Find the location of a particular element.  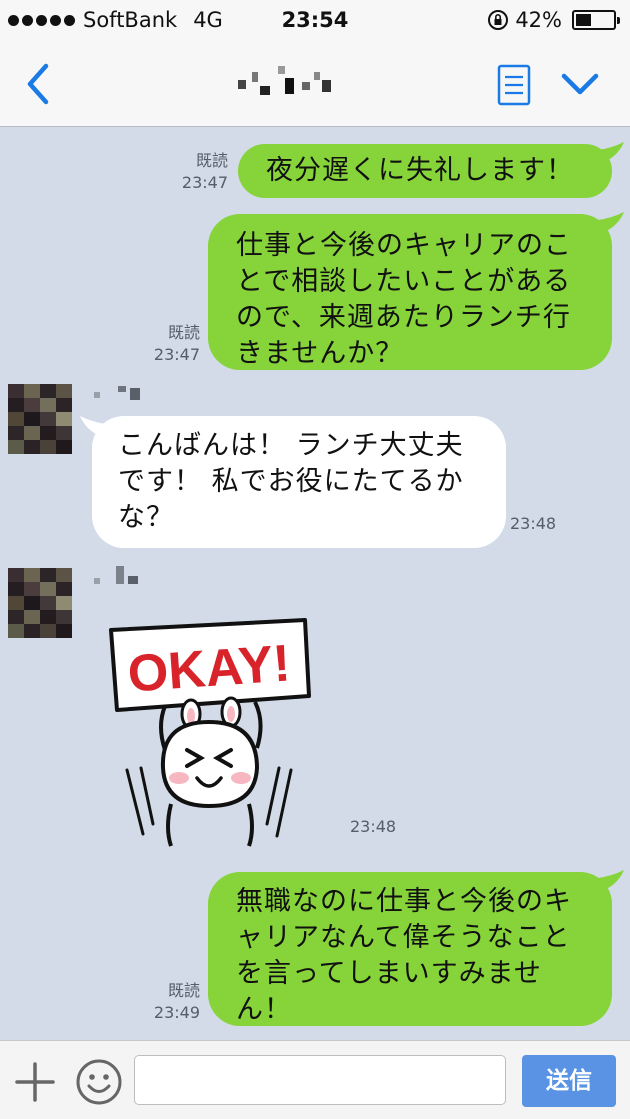

status-right: 42% is located at coordinates (553, 20).